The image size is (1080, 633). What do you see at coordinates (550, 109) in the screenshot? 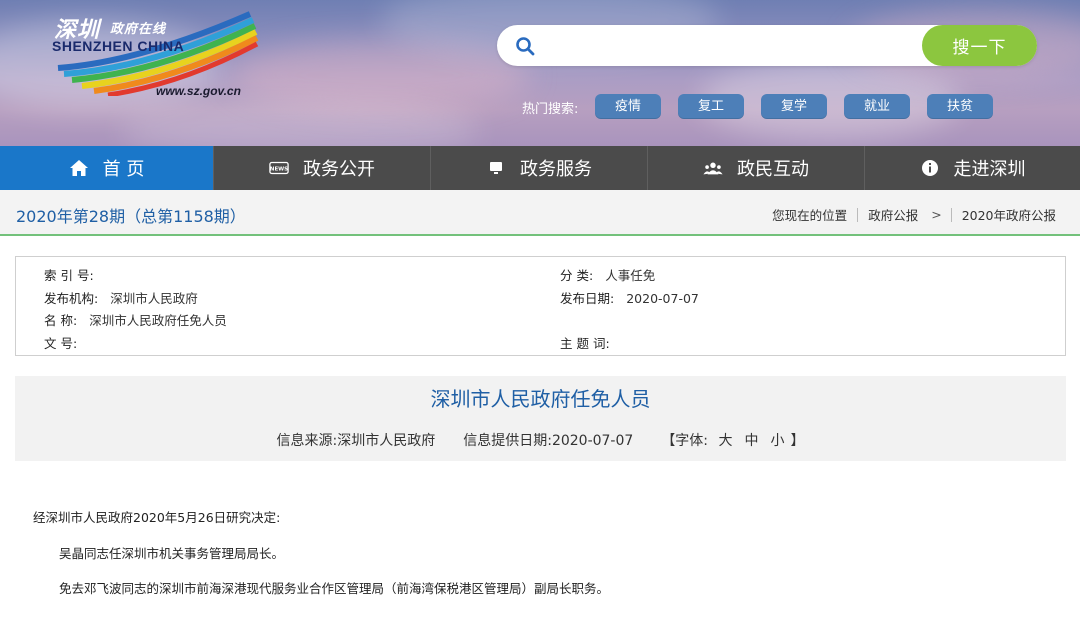
I see `hot-search-label: 热门搜索:` at bounding box center [550, 109].